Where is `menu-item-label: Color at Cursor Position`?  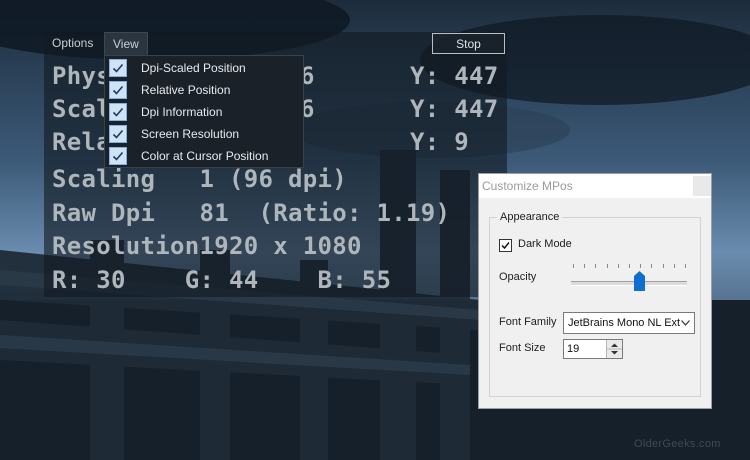 menu-item-label: Color at Cursor Position is located at coordinates (205, 156).